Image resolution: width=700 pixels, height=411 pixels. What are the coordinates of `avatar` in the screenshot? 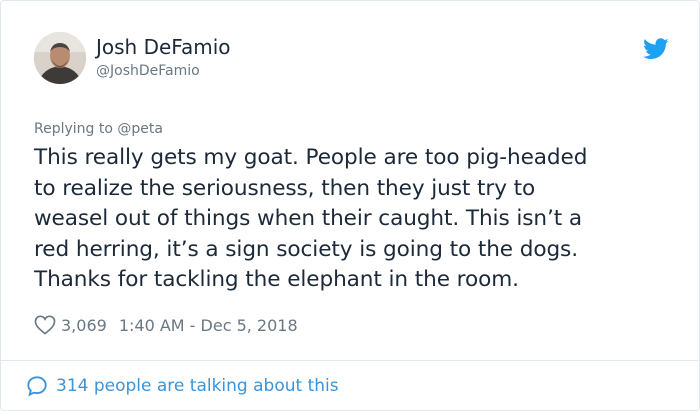 It's located at (60, 58).